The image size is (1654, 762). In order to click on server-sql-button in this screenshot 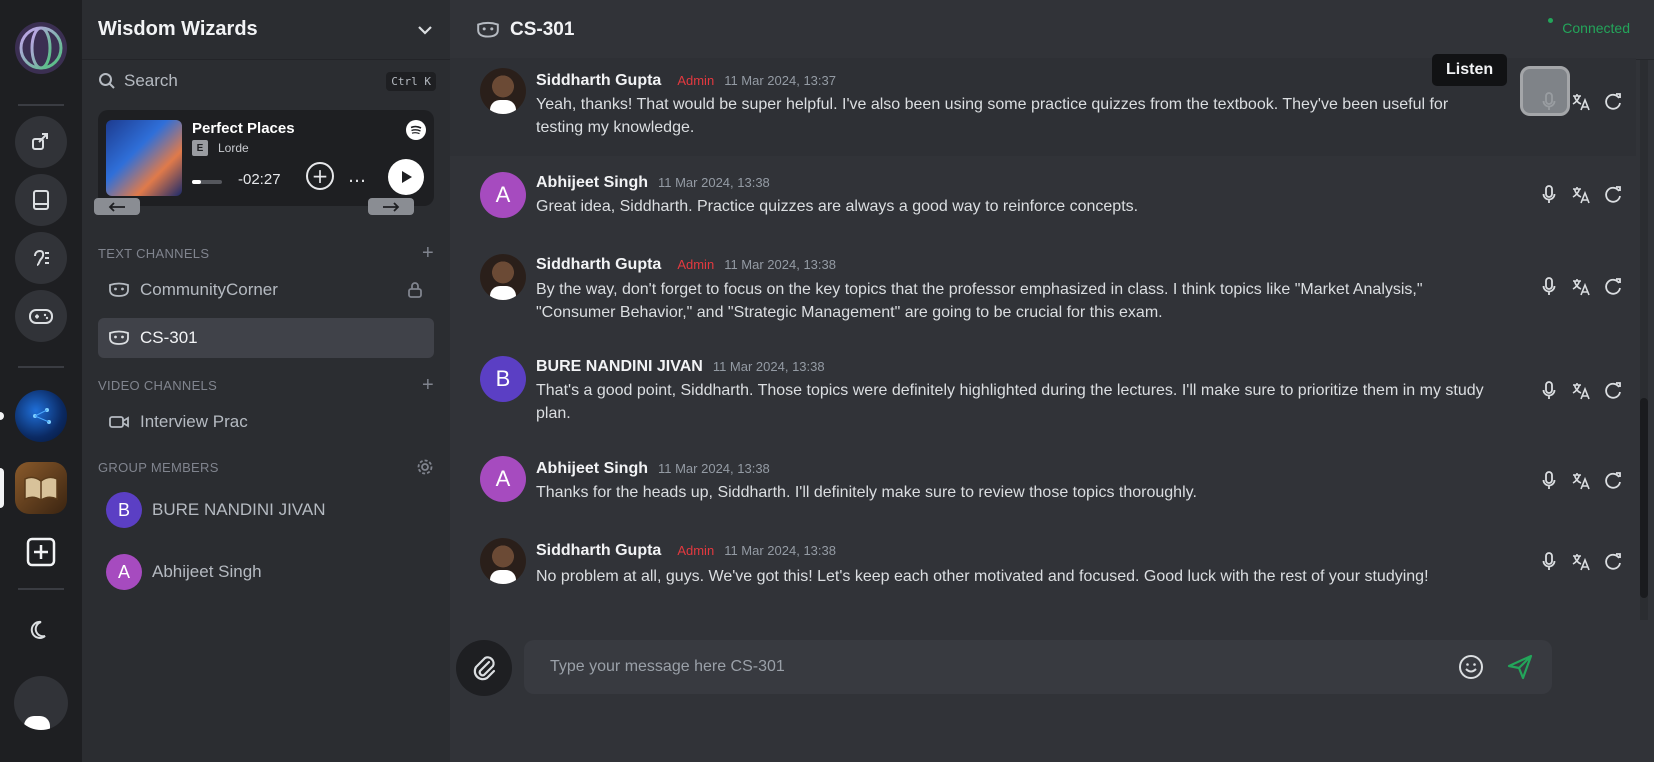, I will do `click(41, 416)`.